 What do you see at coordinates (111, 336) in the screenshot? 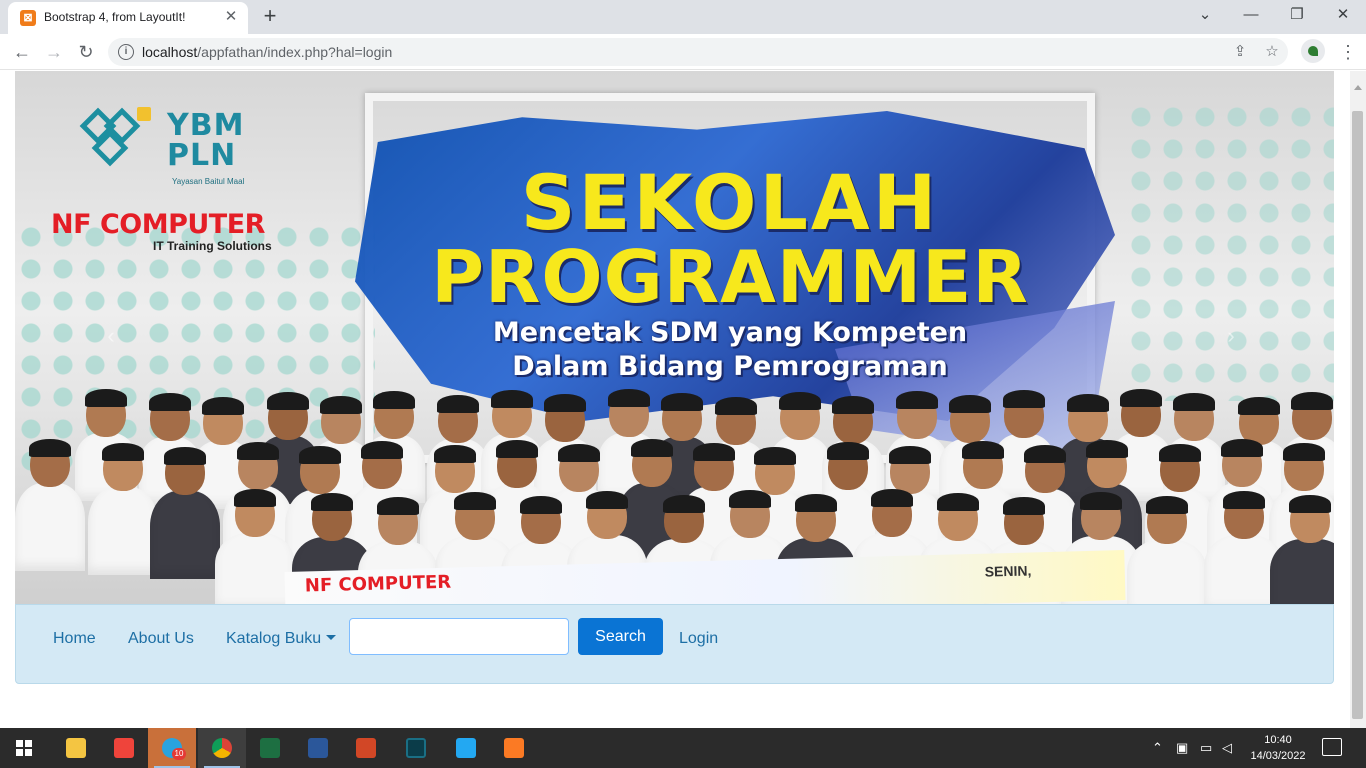
I see `carousel-prev-icon: ‹` at bounding box center [111, 336].